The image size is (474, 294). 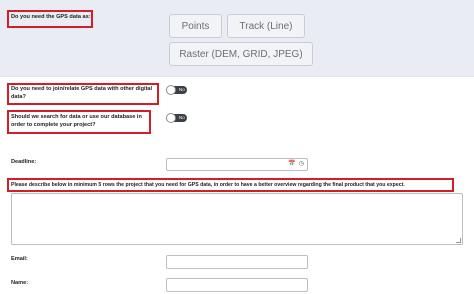 What do you see at coordinates (18, 97) in the screenshot?
I see `join-question-label-line2: data?` at bounding box center [18, 97].